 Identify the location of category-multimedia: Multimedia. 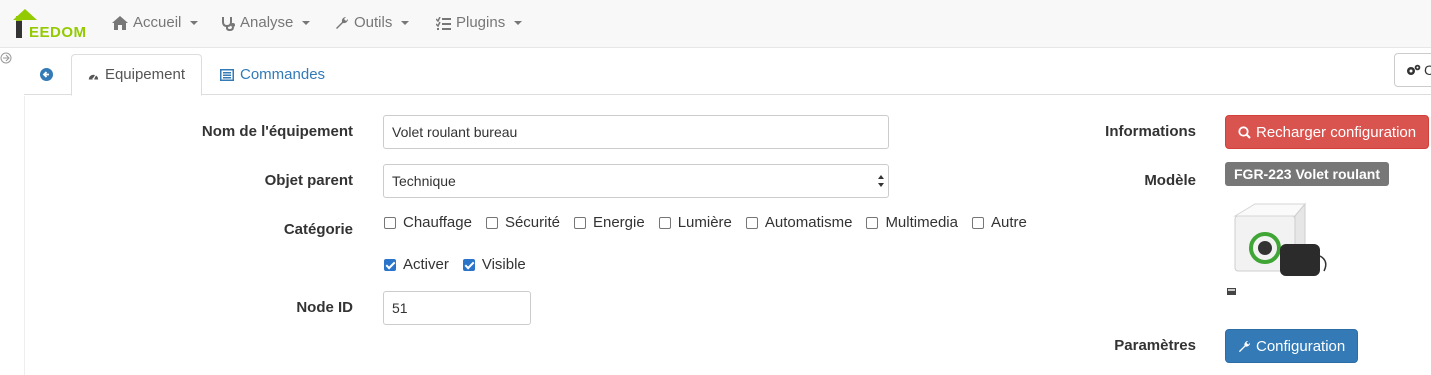
(912, 222).